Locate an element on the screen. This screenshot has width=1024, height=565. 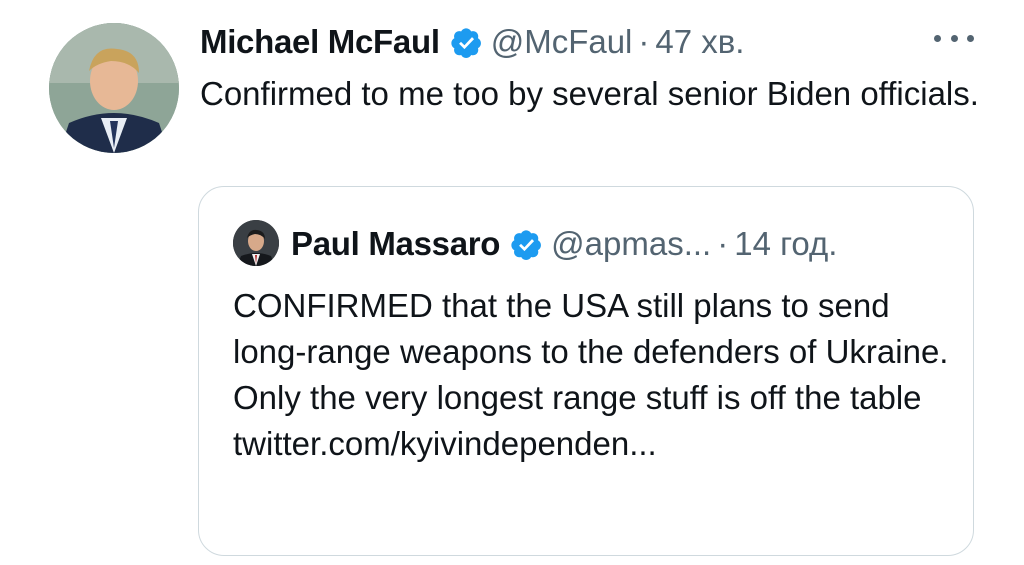
quoted-tweet-header: Paul Massaro @apmas... · 14 год. is located at coordinates (564, 244).